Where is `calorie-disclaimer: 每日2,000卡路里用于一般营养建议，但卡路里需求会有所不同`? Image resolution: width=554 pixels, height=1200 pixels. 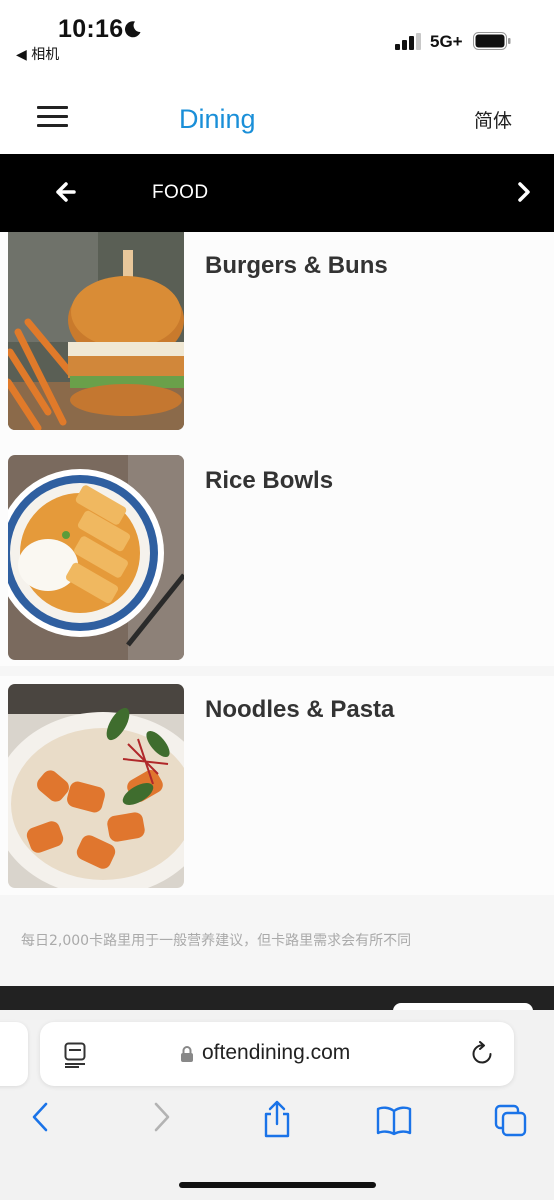 calorie-disclaimer: 每日2,000卡路里用于一般营养建议，但卡路里需求会有所不同 is located at coordinates (216, 941).